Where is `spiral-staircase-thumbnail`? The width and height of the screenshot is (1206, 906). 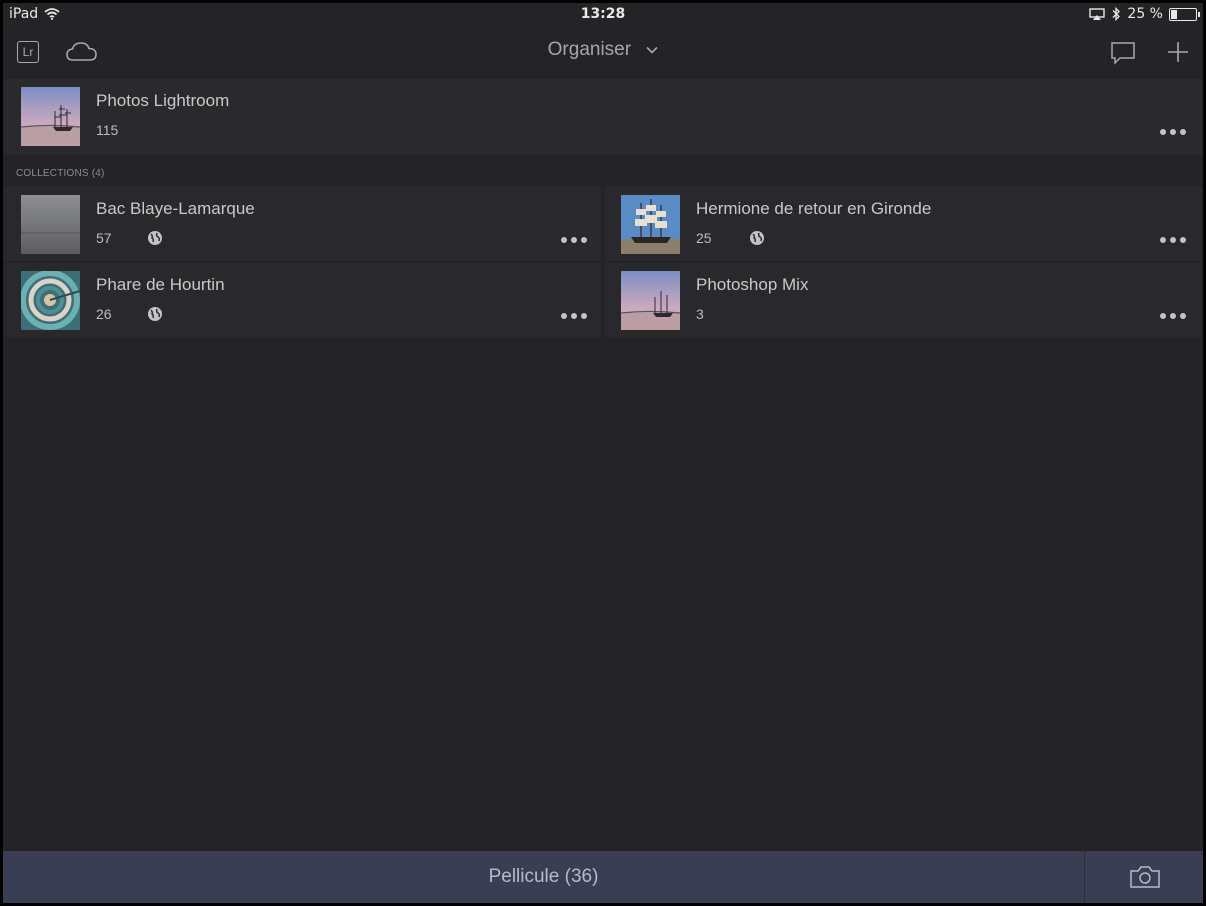 spiral-staircase-thumbnail is located at coordinates (50, 300).